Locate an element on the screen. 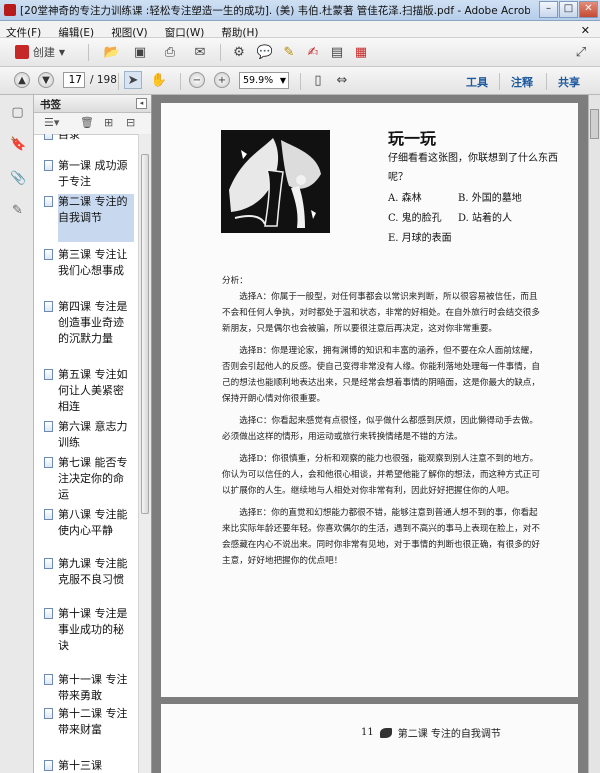 The height and width of the screenshot is (773, 600). create-button: 创建 ▼ is located at coordinates (40, 52).